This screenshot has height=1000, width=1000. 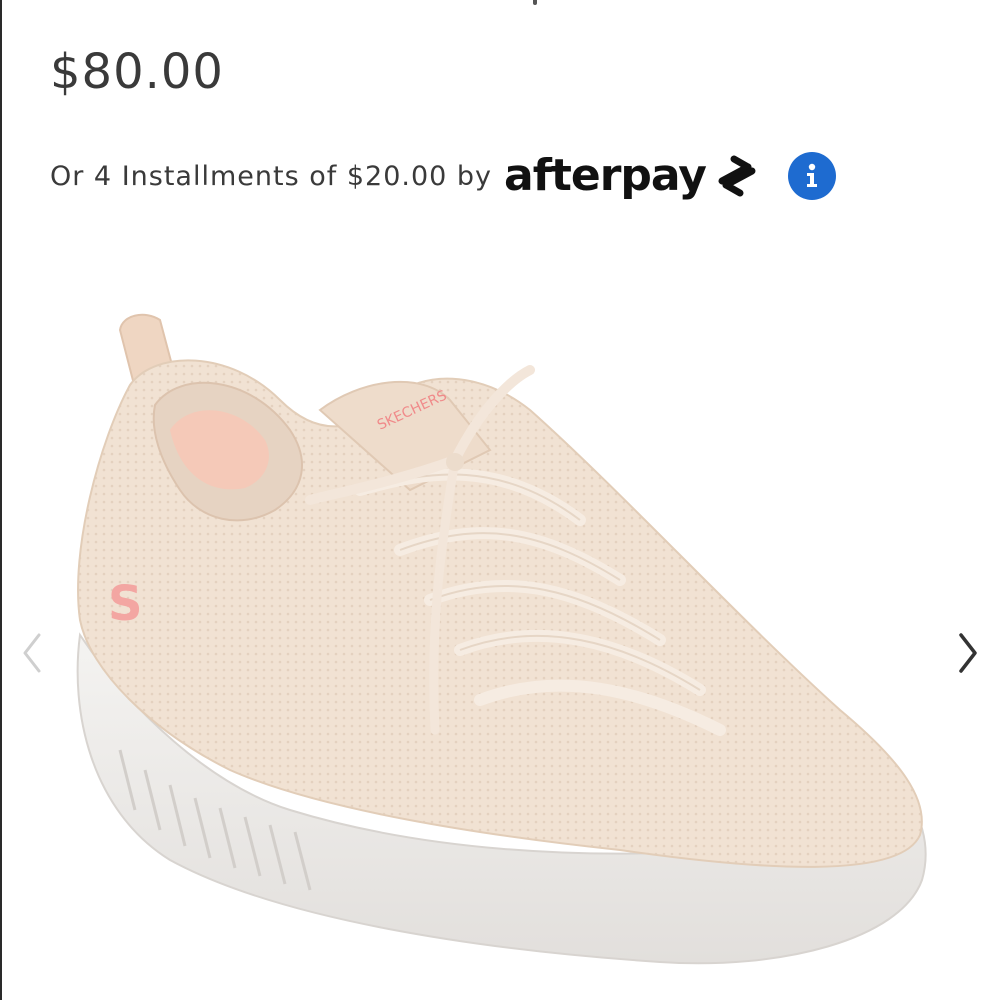 I want to click on carousel-next-button, so click(x=968, y=653).